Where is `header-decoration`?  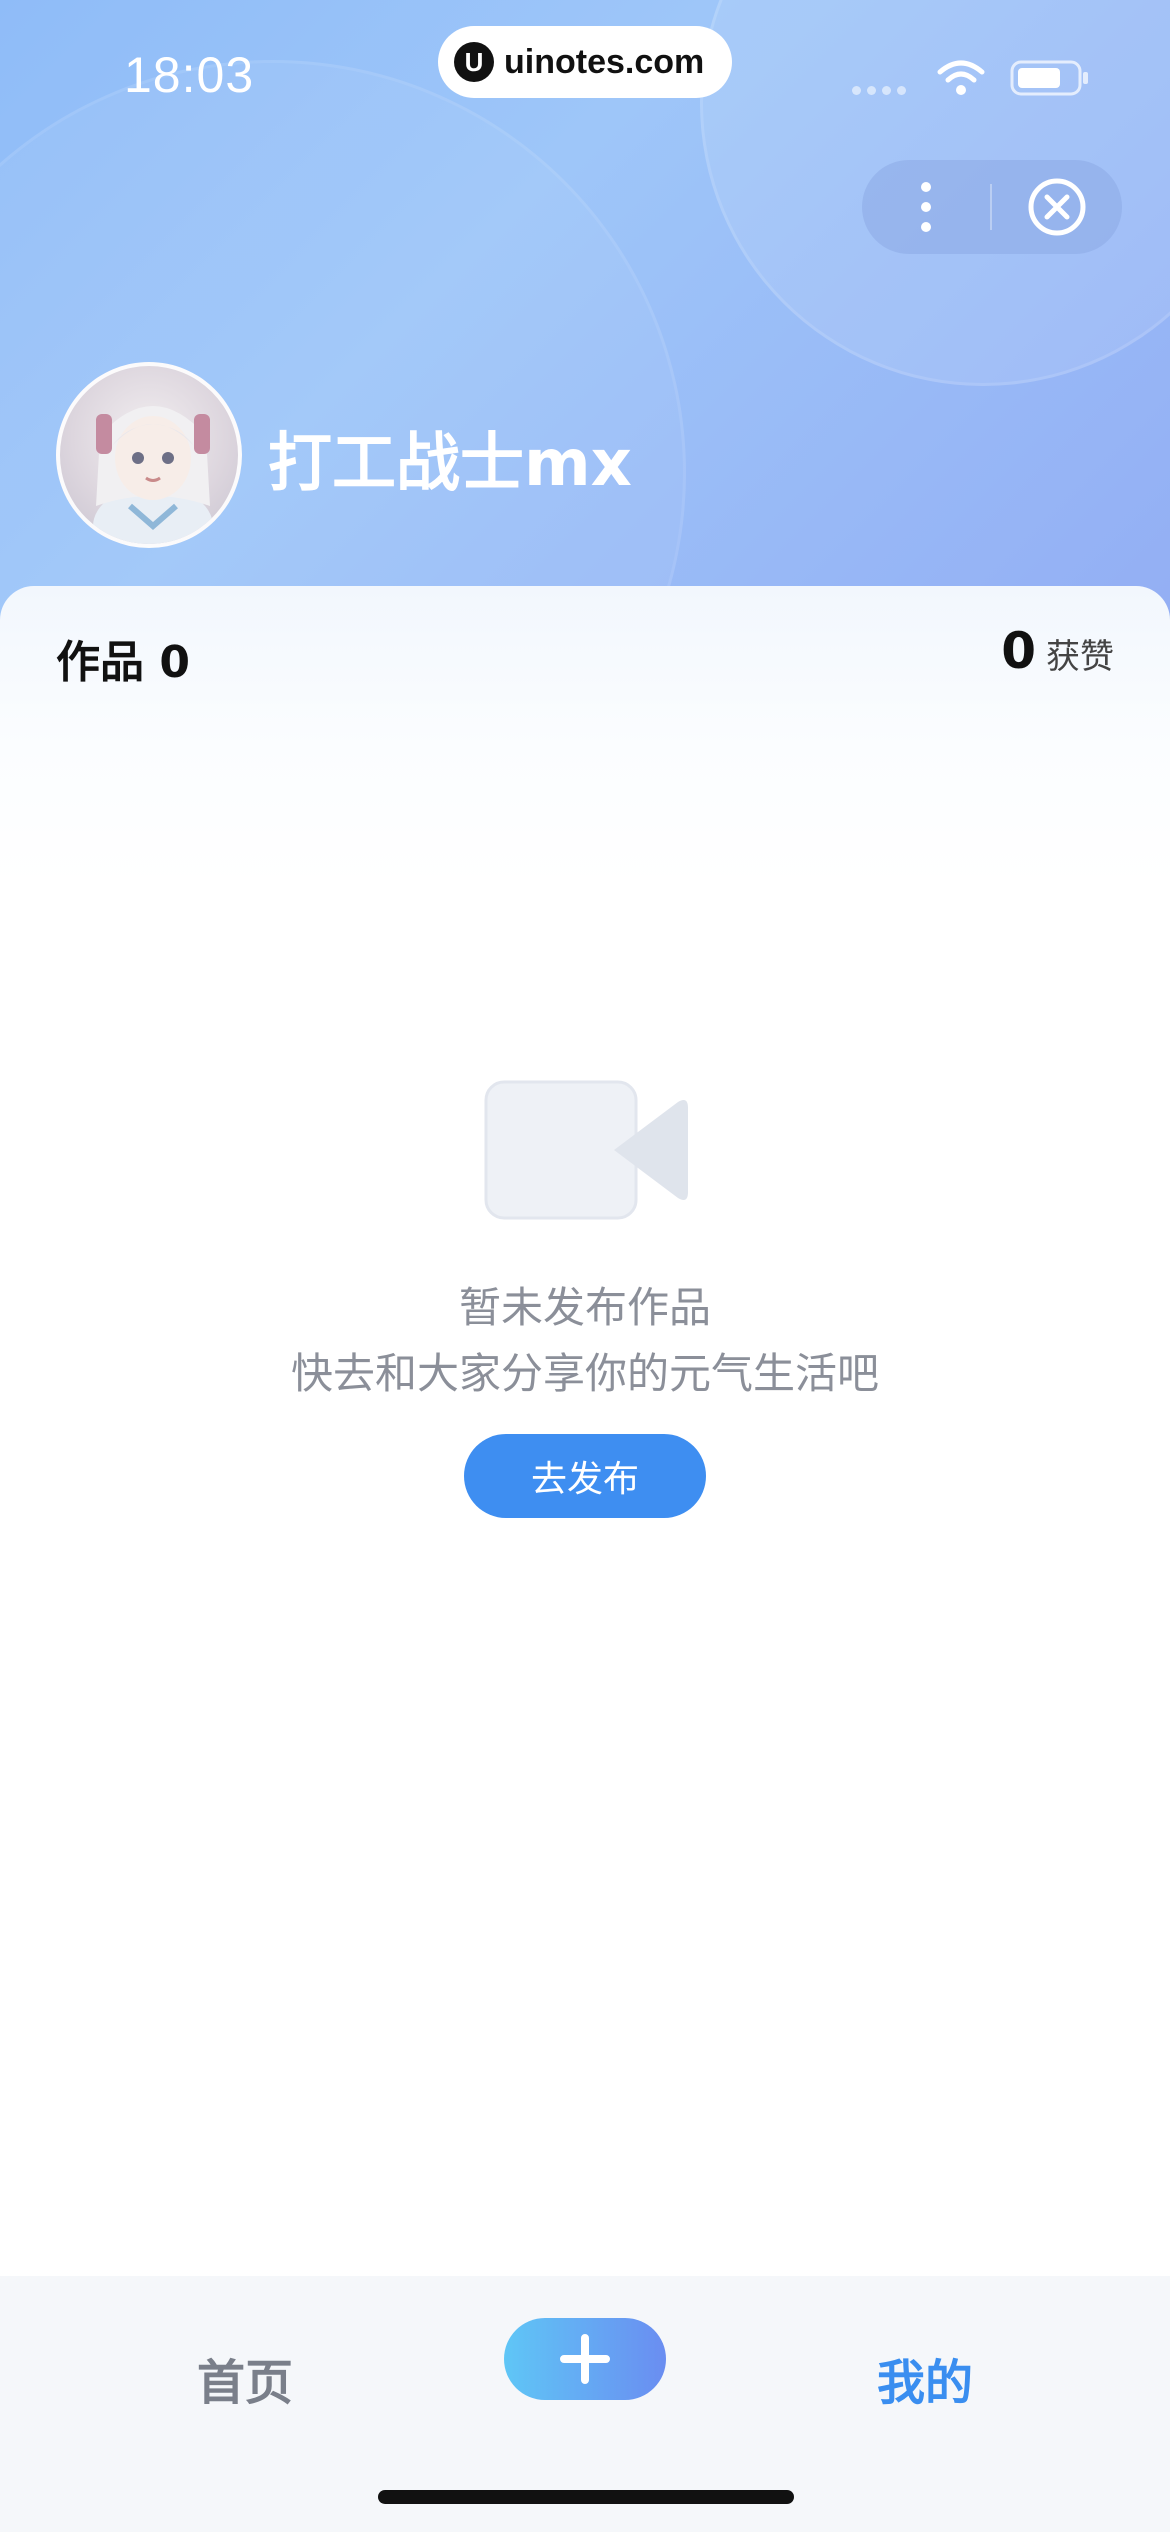
header-decoration is located at coordinates (343, 350).